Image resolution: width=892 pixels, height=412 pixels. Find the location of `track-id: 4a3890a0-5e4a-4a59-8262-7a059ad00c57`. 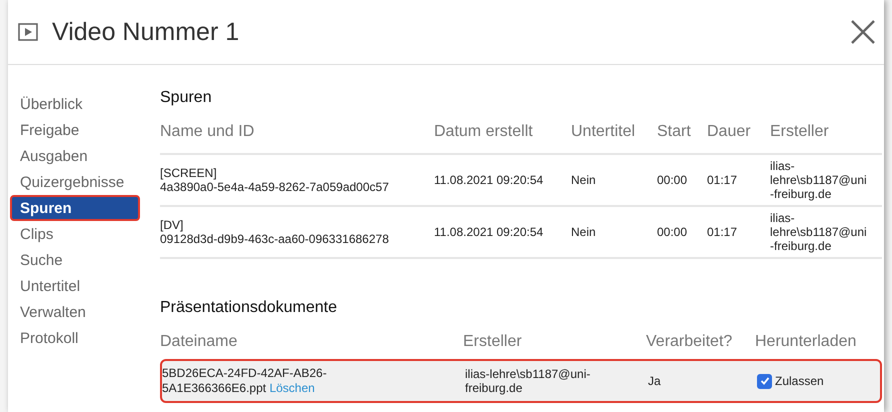

track-id: 4a3890a0-5e4a-4a59-8262-7a059ad00c57 is located at coordinates (274, 187).